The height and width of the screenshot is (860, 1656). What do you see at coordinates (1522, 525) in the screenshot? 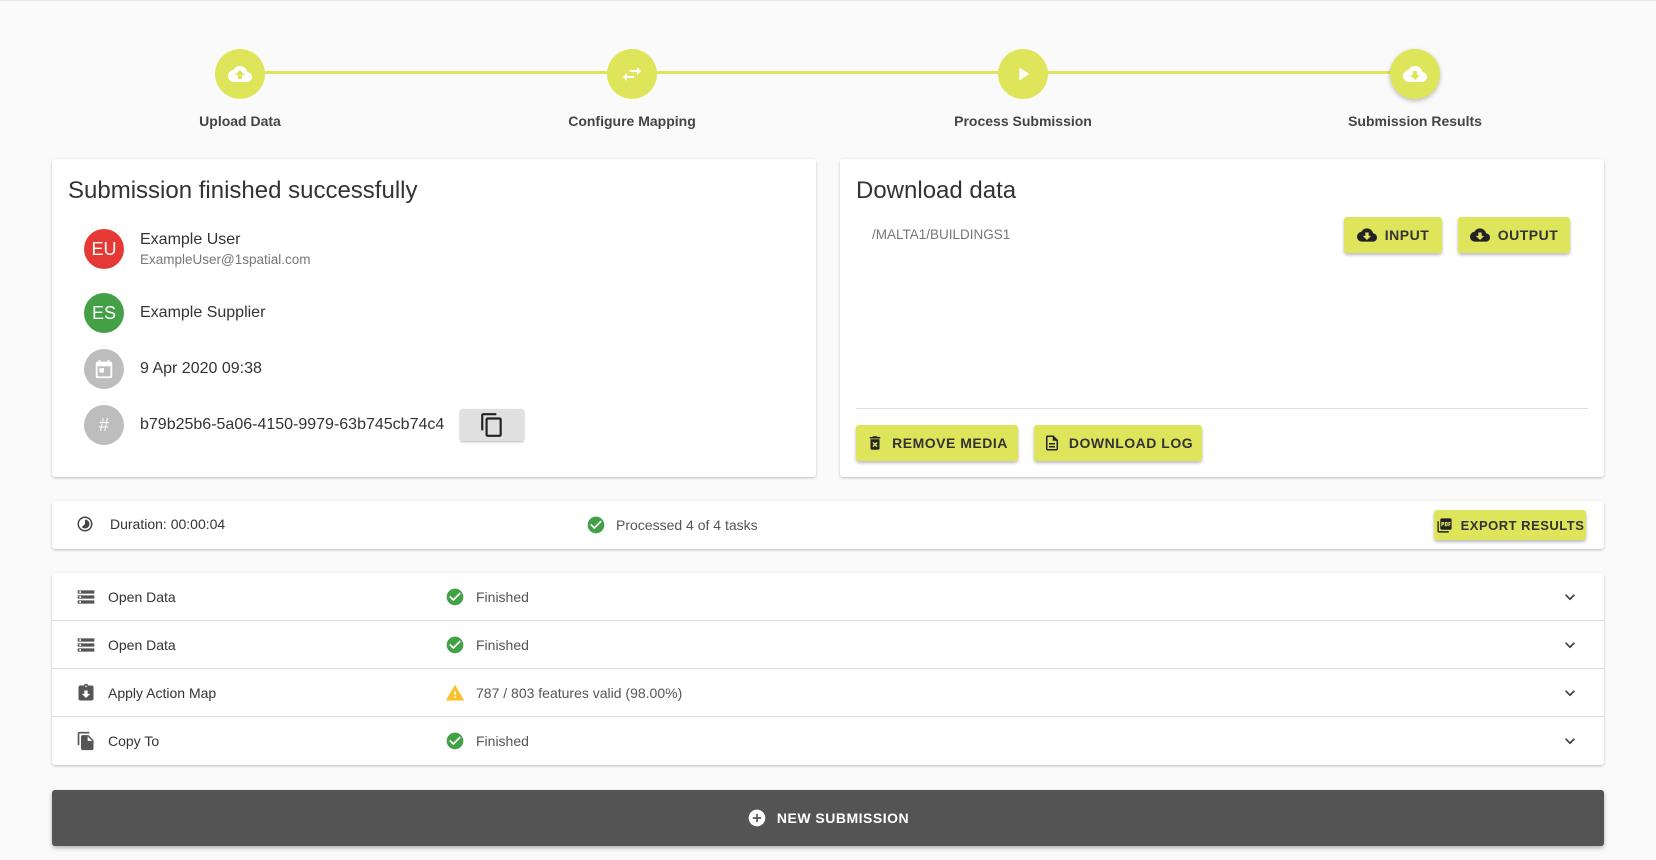
I see `export-results-label: EXPORT RESULTS` at bounding box center [1522, 525].